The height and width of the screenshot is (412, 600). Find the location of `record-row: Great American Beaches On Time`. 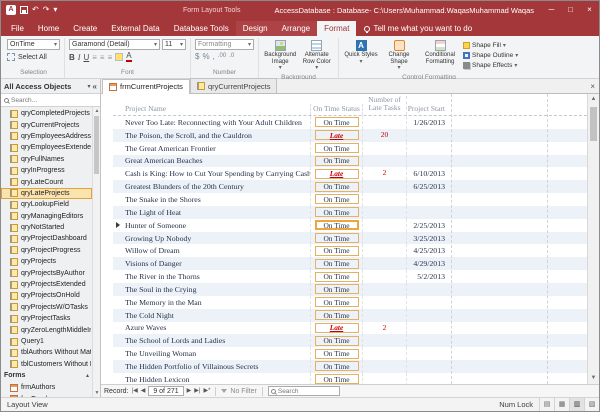

record-row: Great American Beaches On Time is located at coordinates (350, 161).